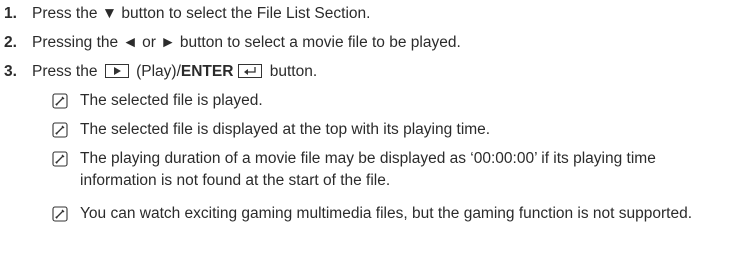  I want to click on right-arrow-symbol: ►, so click(168, 42).